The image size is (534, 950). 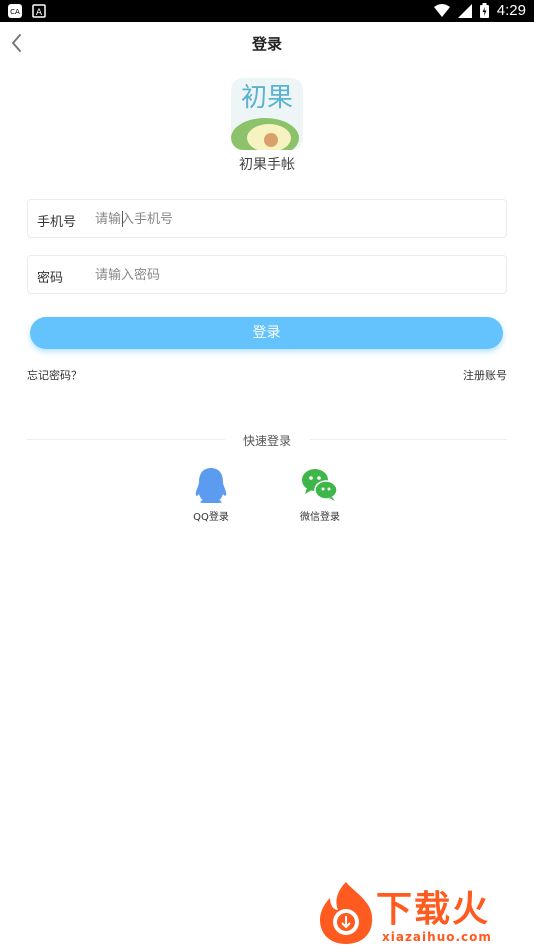 I want to click on battery-icon, so click(x=484, y=10).